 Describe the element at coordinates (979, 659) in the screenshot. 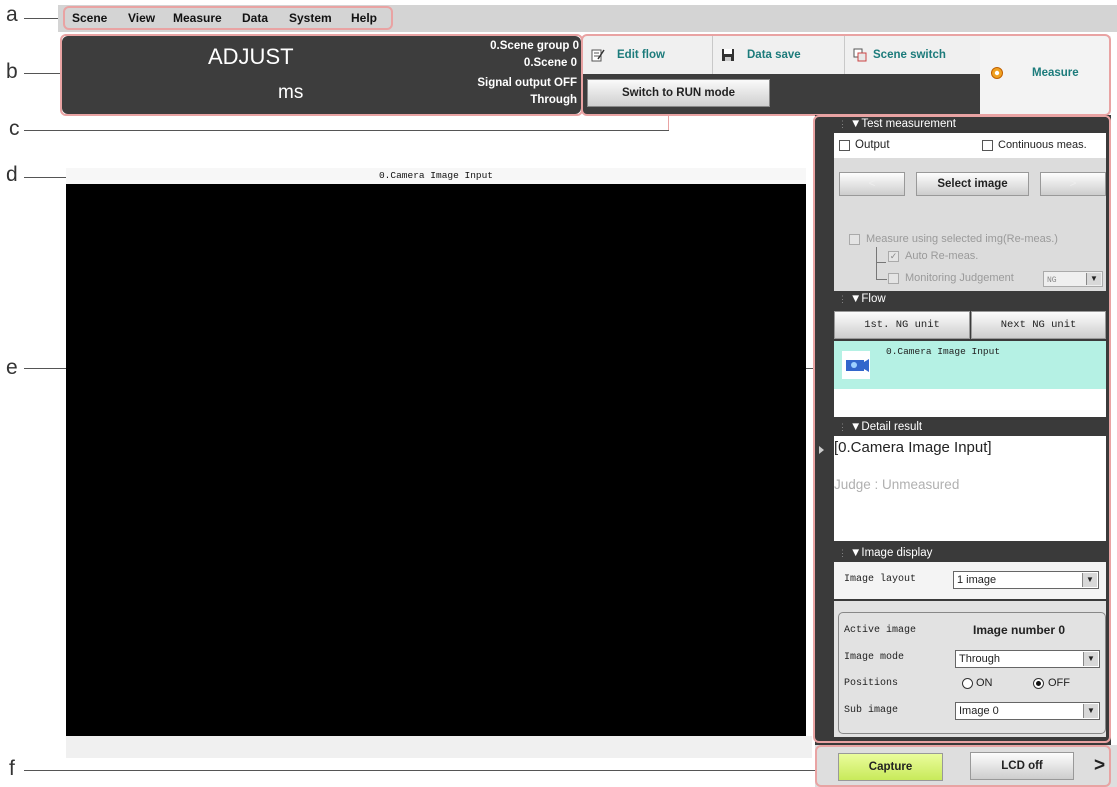

I see `image-mode-value: Through` at that location.